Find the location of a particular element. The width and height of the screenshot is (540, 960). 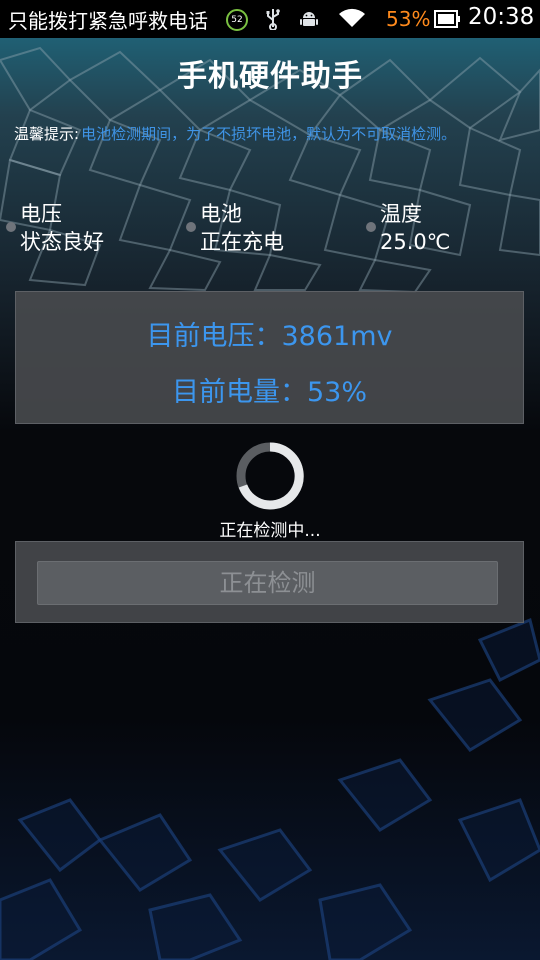

battery-icon is located at coordinates (447, 19).